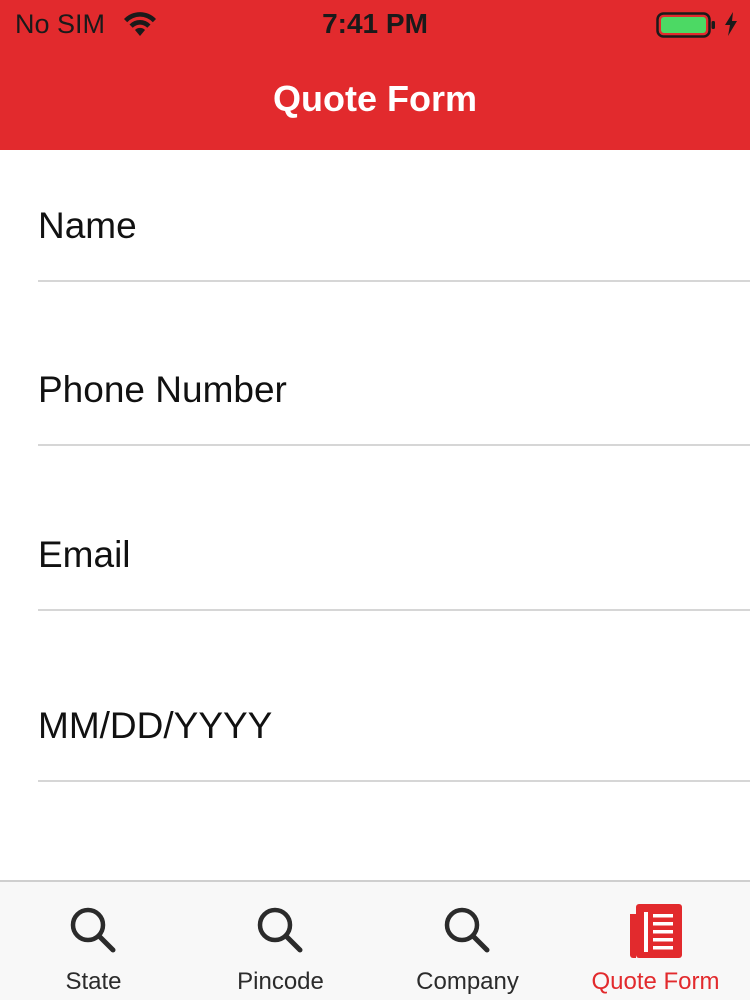 This screenshot has width=750, height=1000. I want to click on tab-label-state: State, so click(93, 981).